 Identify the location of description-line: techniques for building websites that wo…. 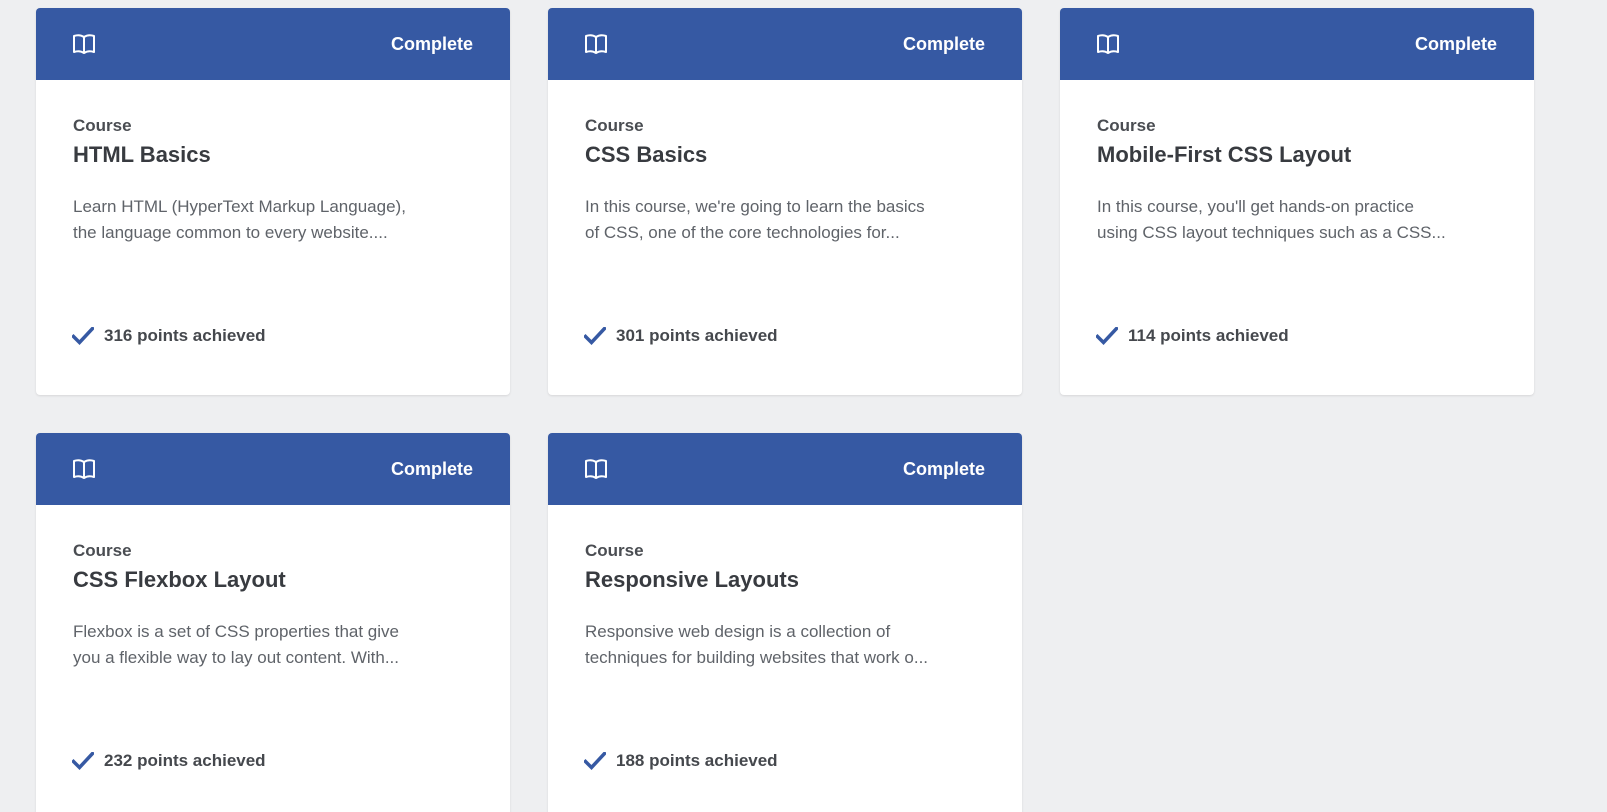
(757, 657).